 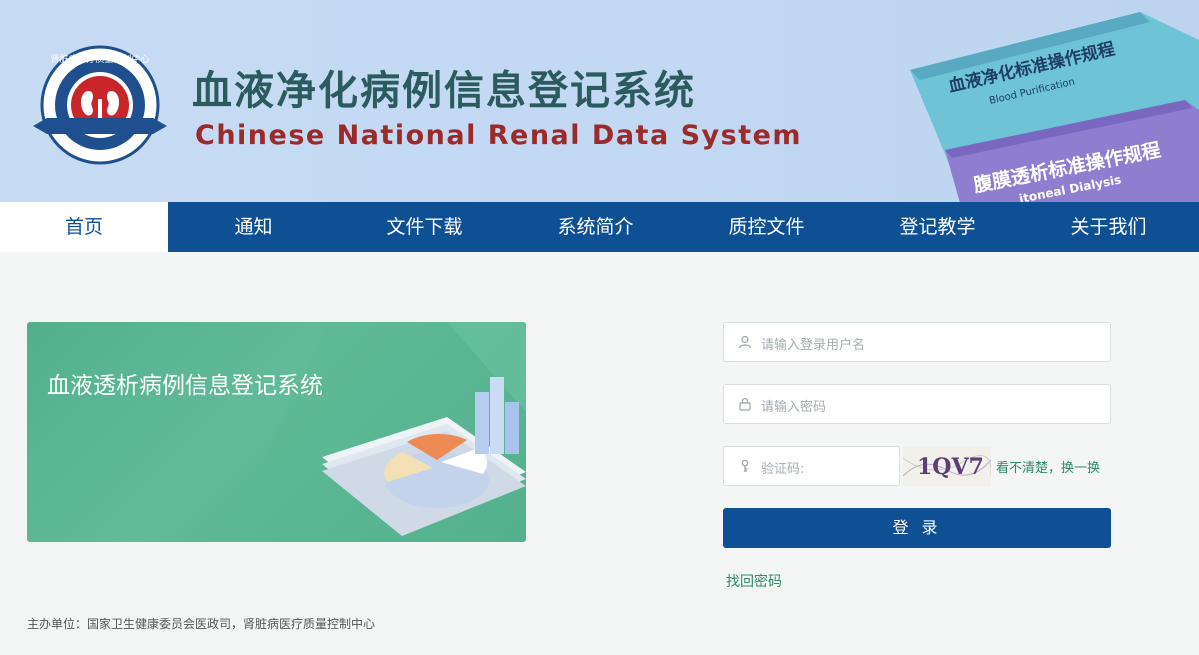 What do you see at coordinates (376, 432) in the screenshot?
I see `chart-illustration` at bounding box center [376, 432].